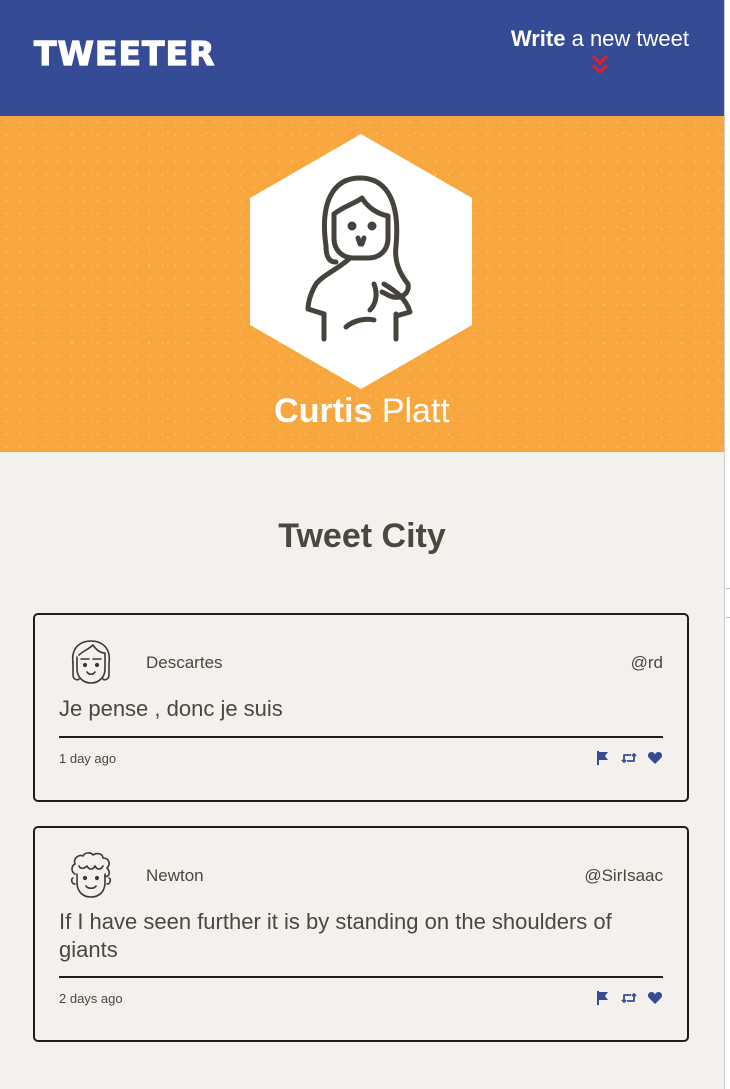 Image resolution: width=730 pixels, height=1089 pixels. Describe the element at coordinates (184, 663) in the screenshot. I see `tweet-author: Descartes` at that location.